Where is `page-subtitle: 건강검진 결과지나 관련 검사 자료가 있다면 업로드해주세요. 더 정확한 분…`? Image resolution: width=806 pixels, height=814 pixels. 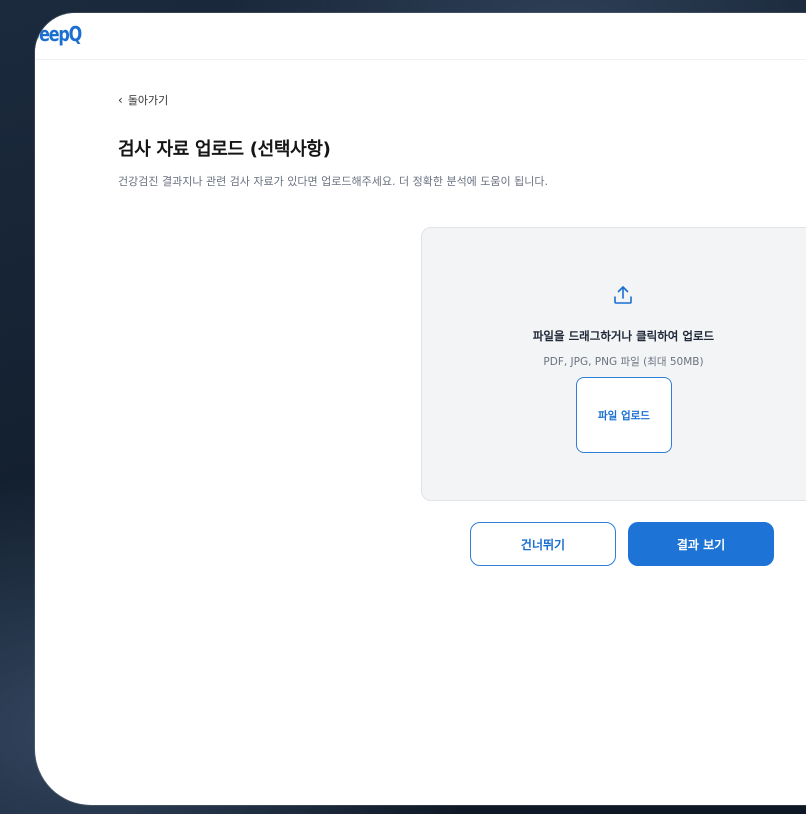
page-subtitle: 건강검진 결과지나 관련 검사 자료가 있다면 업로드해주세요. 더 정확한 분… is located at coordinates (333, 181).